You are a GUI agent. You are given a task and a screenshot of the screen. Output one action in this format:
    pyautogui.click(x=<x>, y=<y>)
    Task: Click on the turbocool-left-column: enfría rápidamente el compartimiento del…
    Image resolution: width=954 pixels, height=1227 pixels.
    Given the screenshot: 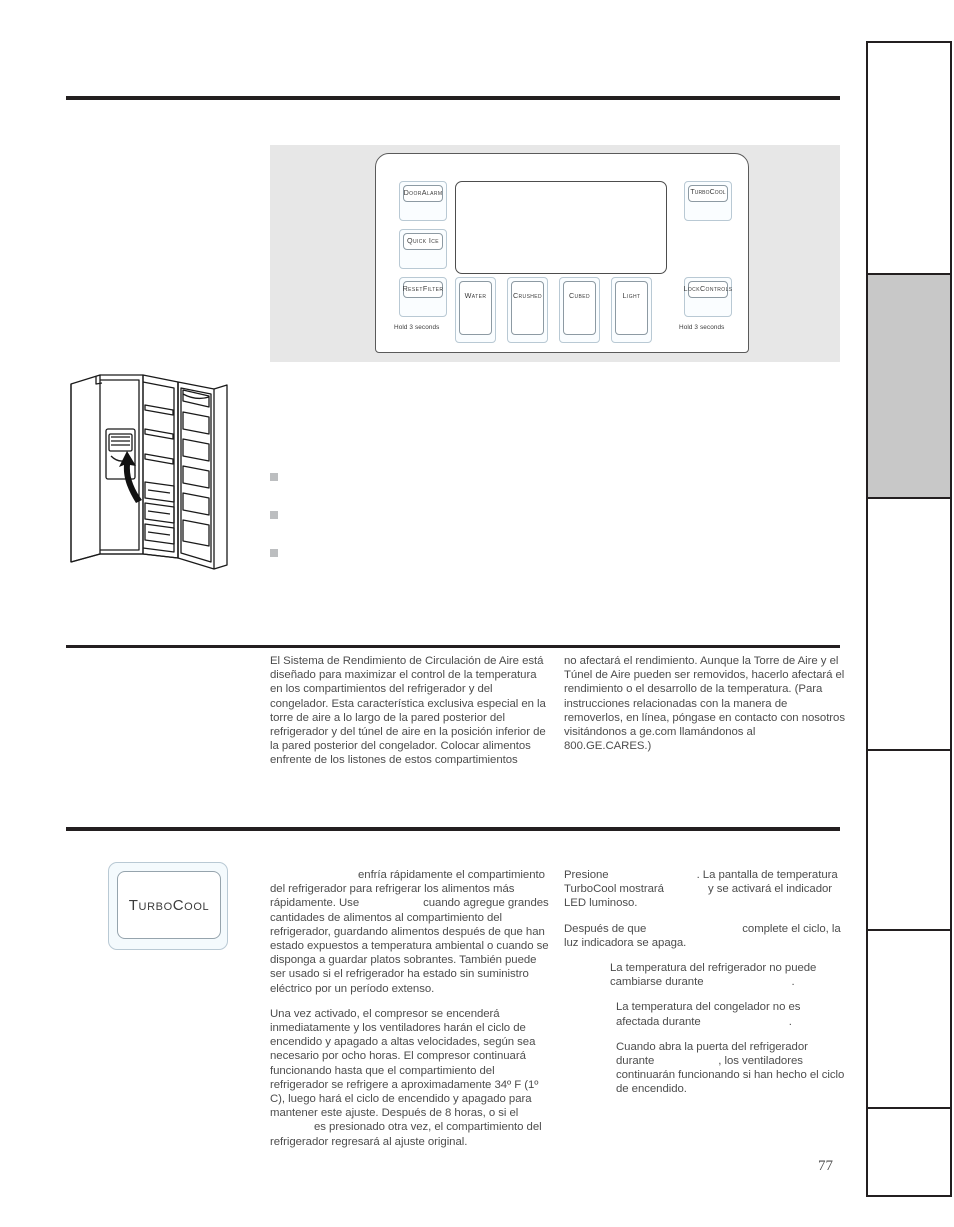 What is the action you would take?
    pyautogui.click(x=410, y=1014)
    